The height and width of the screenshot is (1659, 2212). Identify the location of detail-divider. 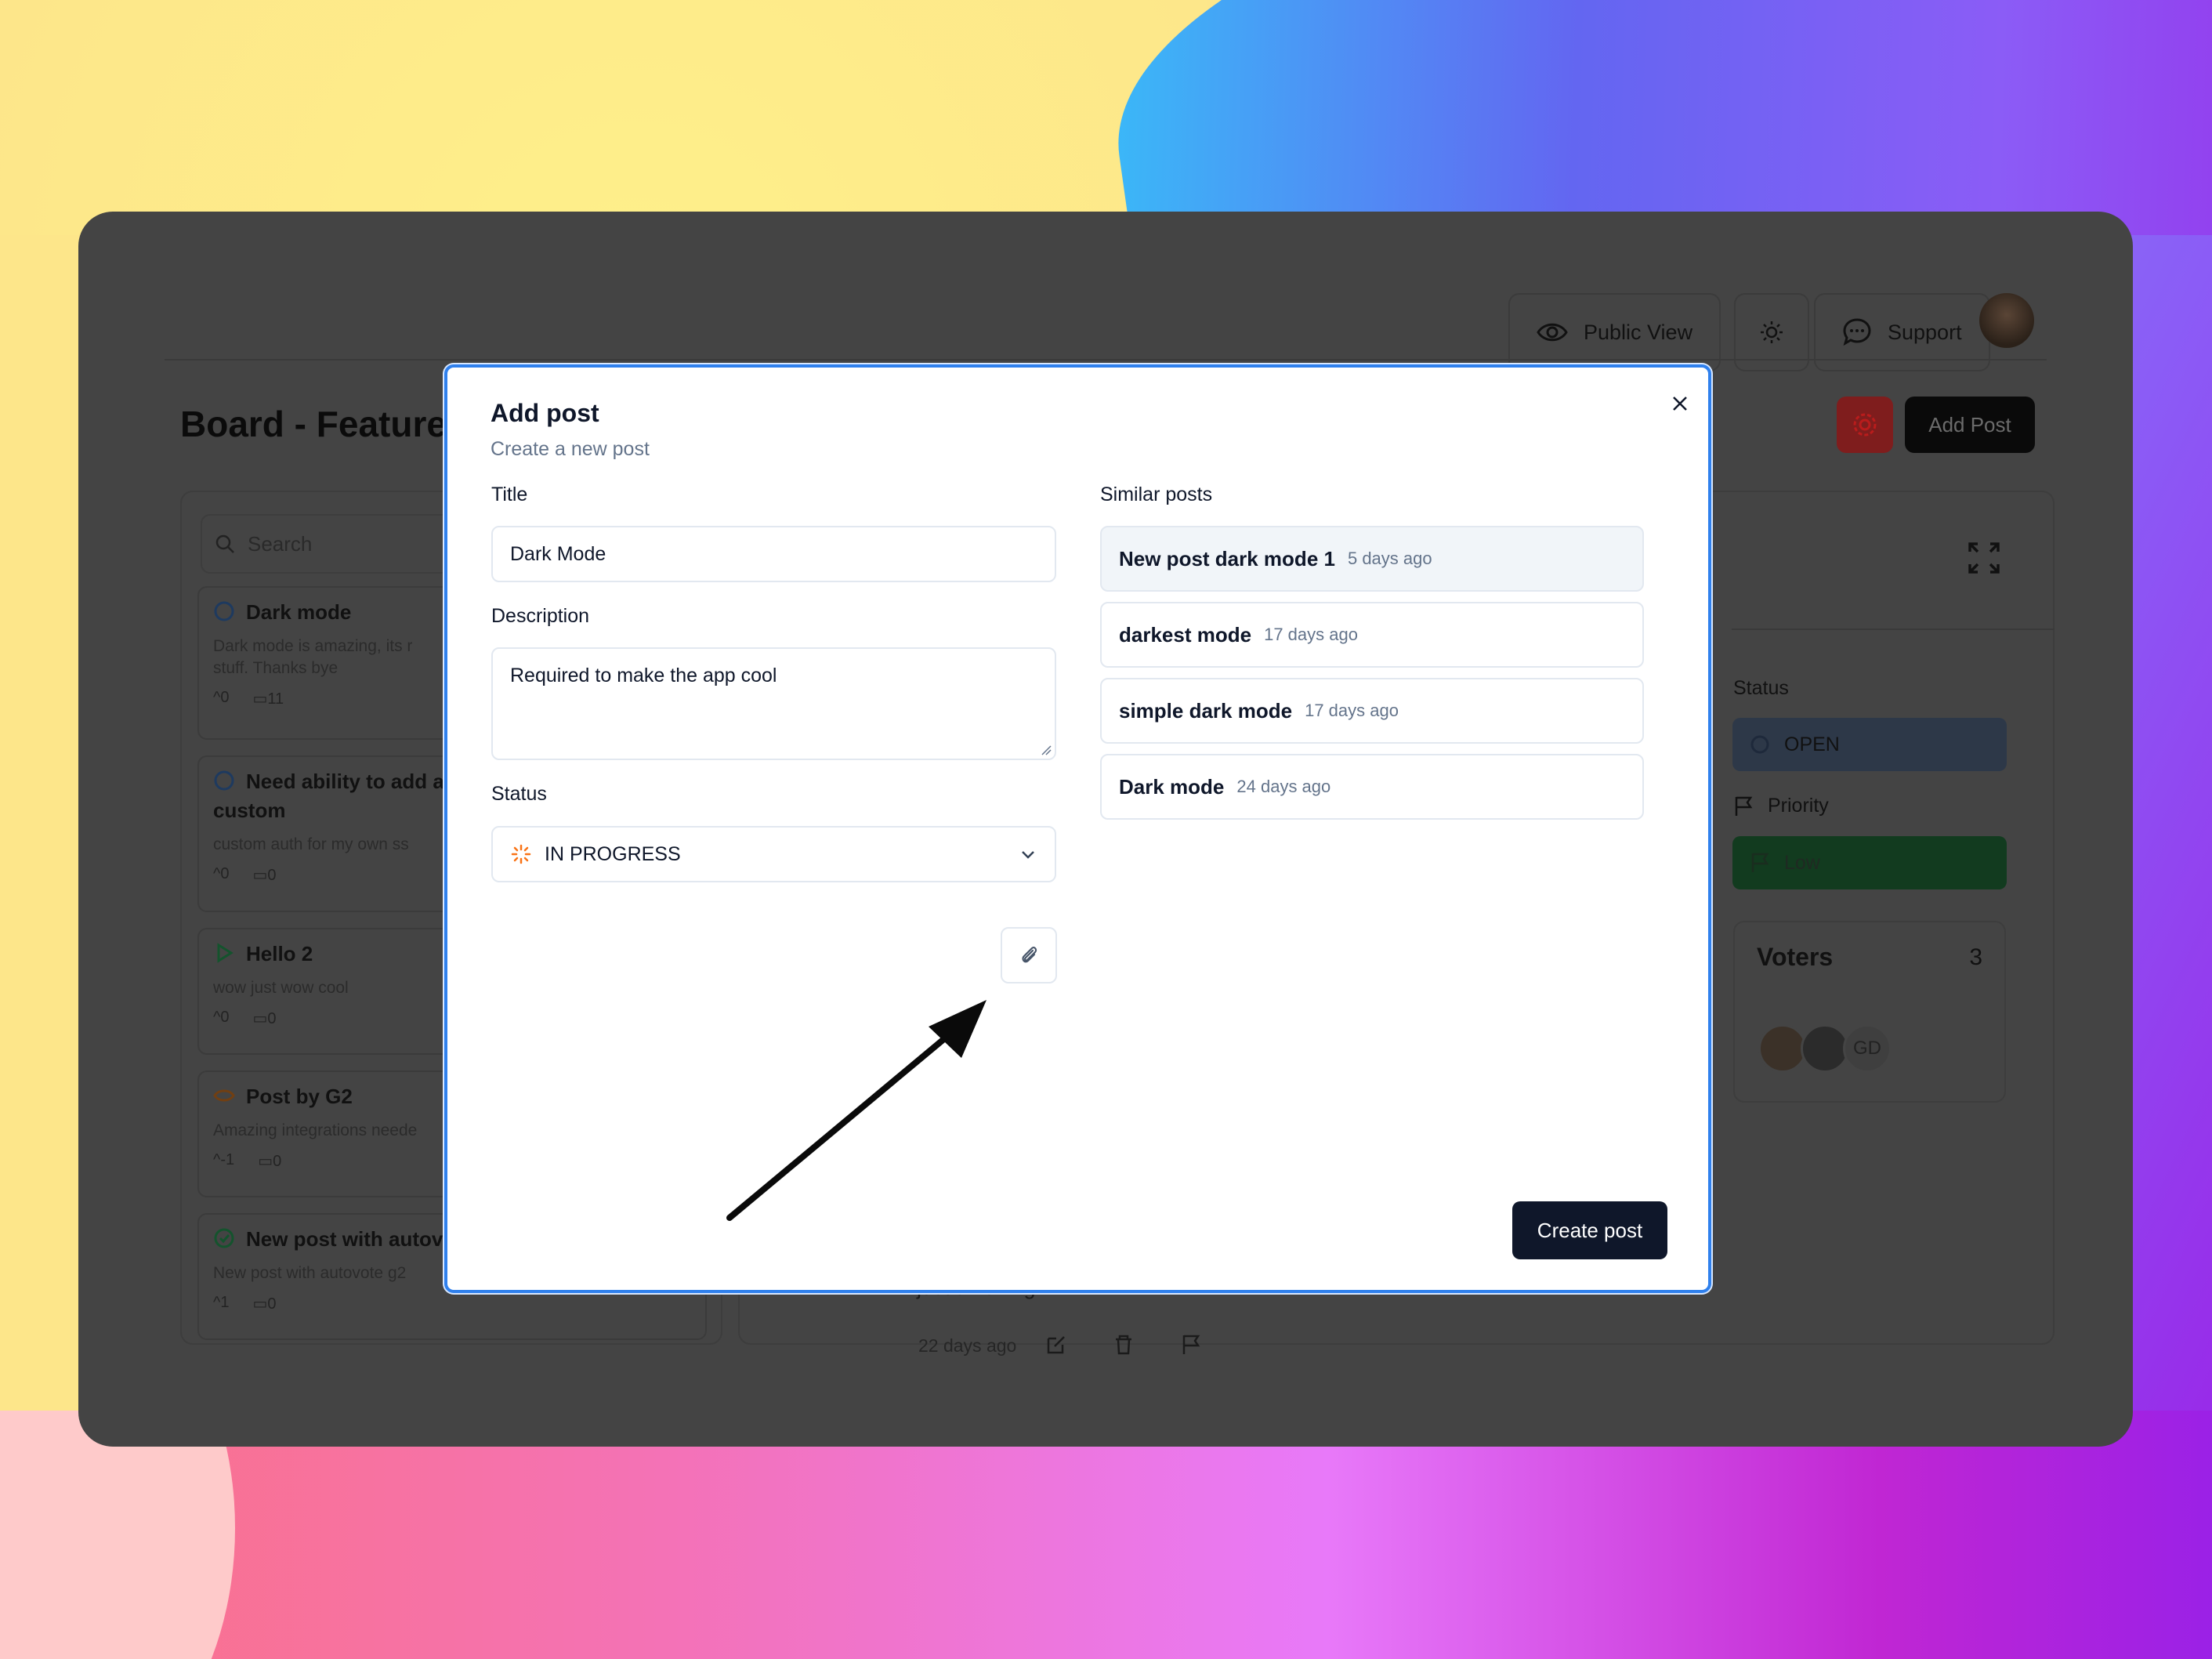
(1894, 629).